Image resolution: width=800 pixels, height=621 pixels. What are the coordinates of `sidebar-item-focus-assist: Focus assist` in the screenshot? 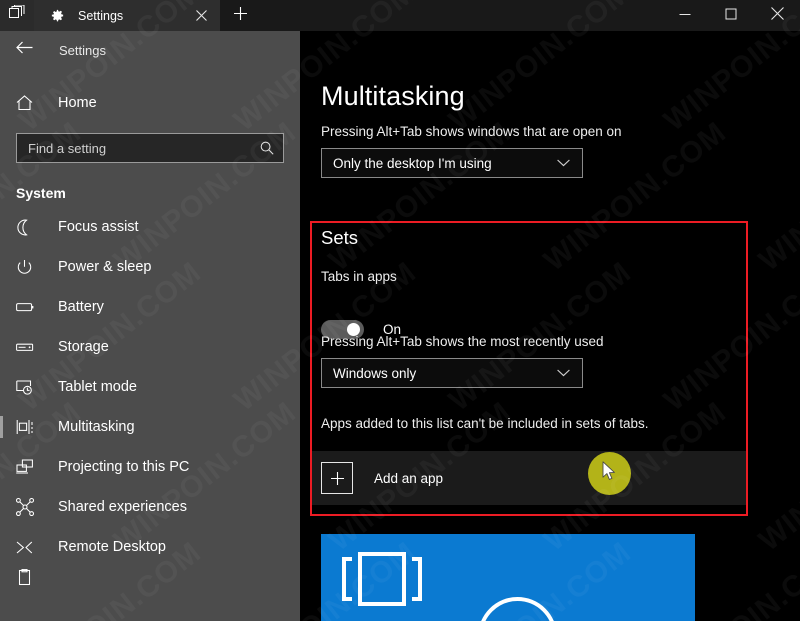 It's located at (150, 227).